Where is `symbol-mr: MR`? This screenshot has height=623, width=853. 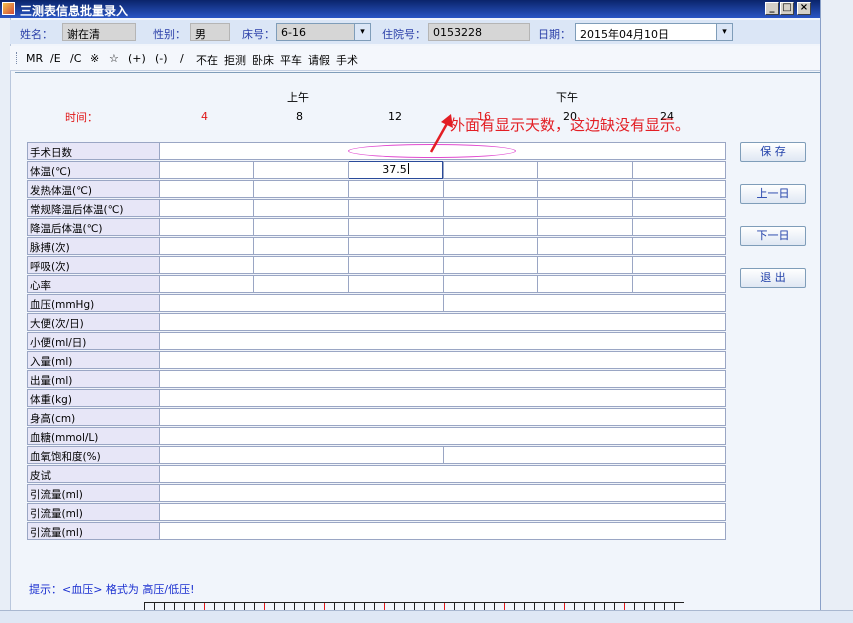 symbol-mr: MR is located at coordinates (34, 58).